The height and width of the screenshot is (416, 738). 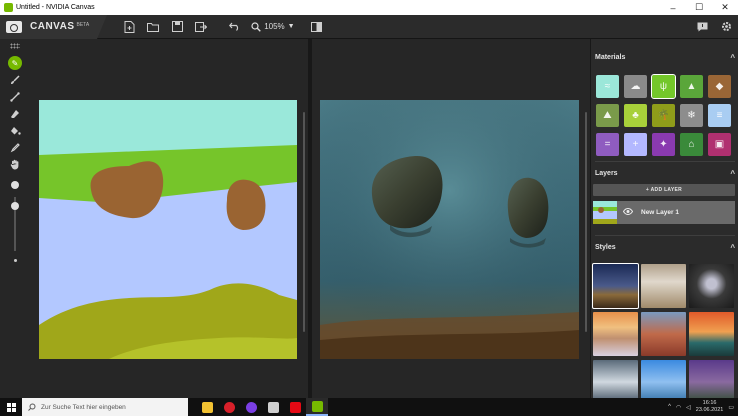 What do you see at coordinates (709, 410) in the screenshot?
I see `clock-date: 23.06.2021` at bounding box center [709, 410].